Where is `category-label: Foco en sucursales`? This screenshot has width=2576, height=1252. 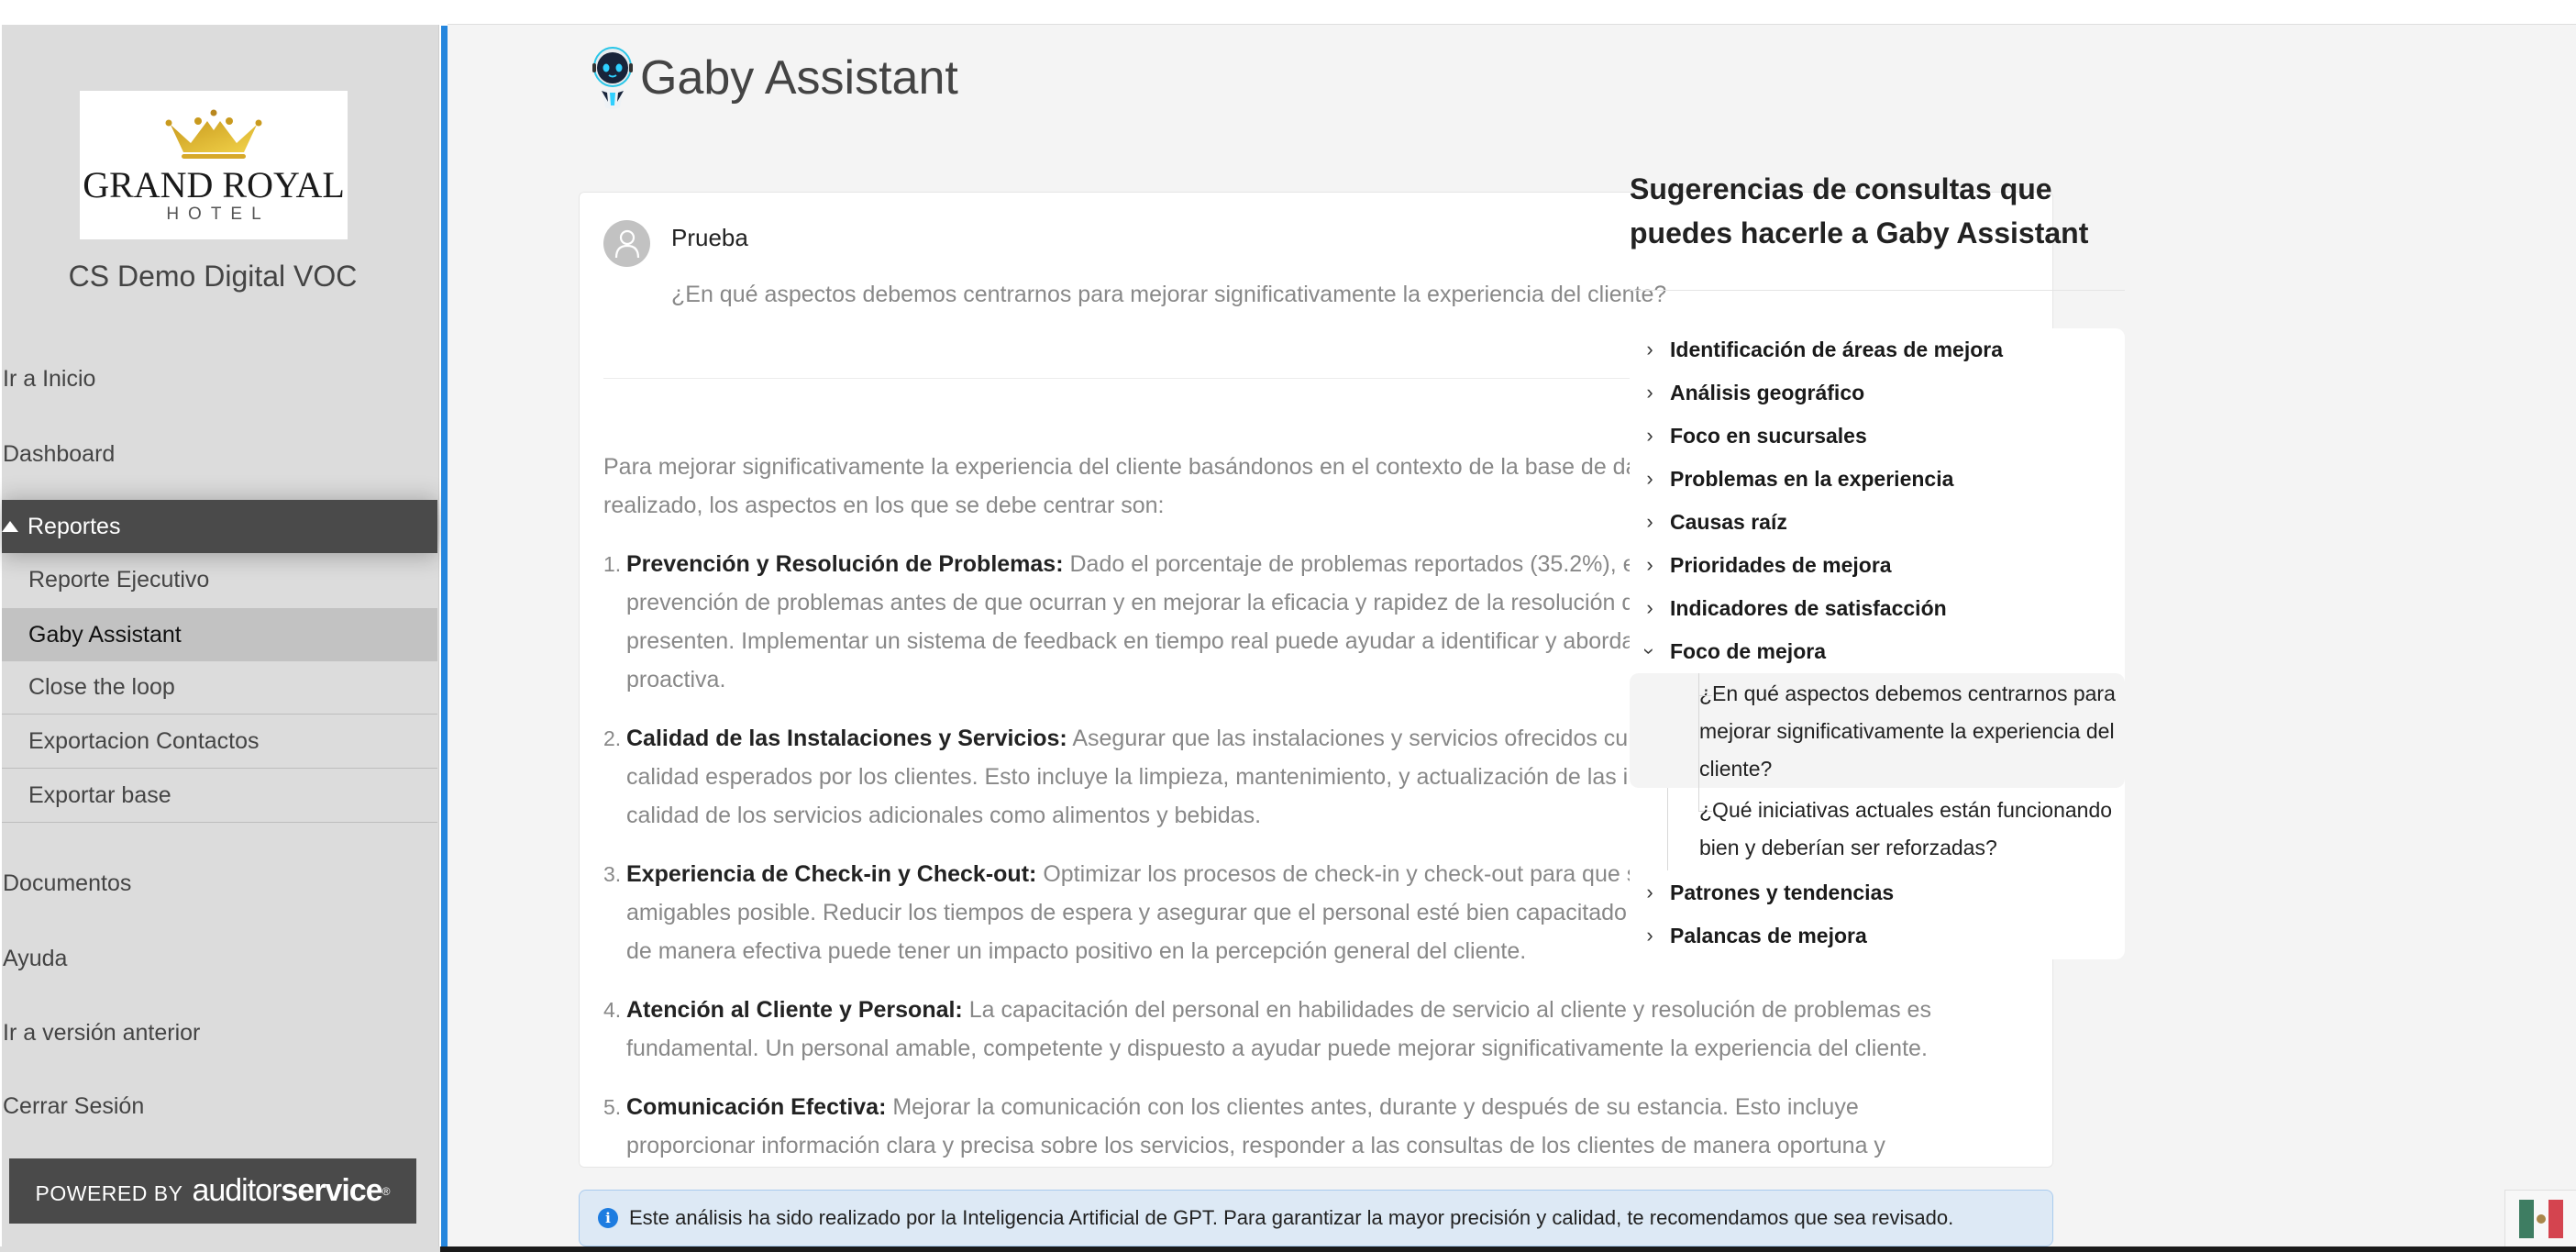
category-label: Foco en sucursales is located at coordinates (1768, 435).